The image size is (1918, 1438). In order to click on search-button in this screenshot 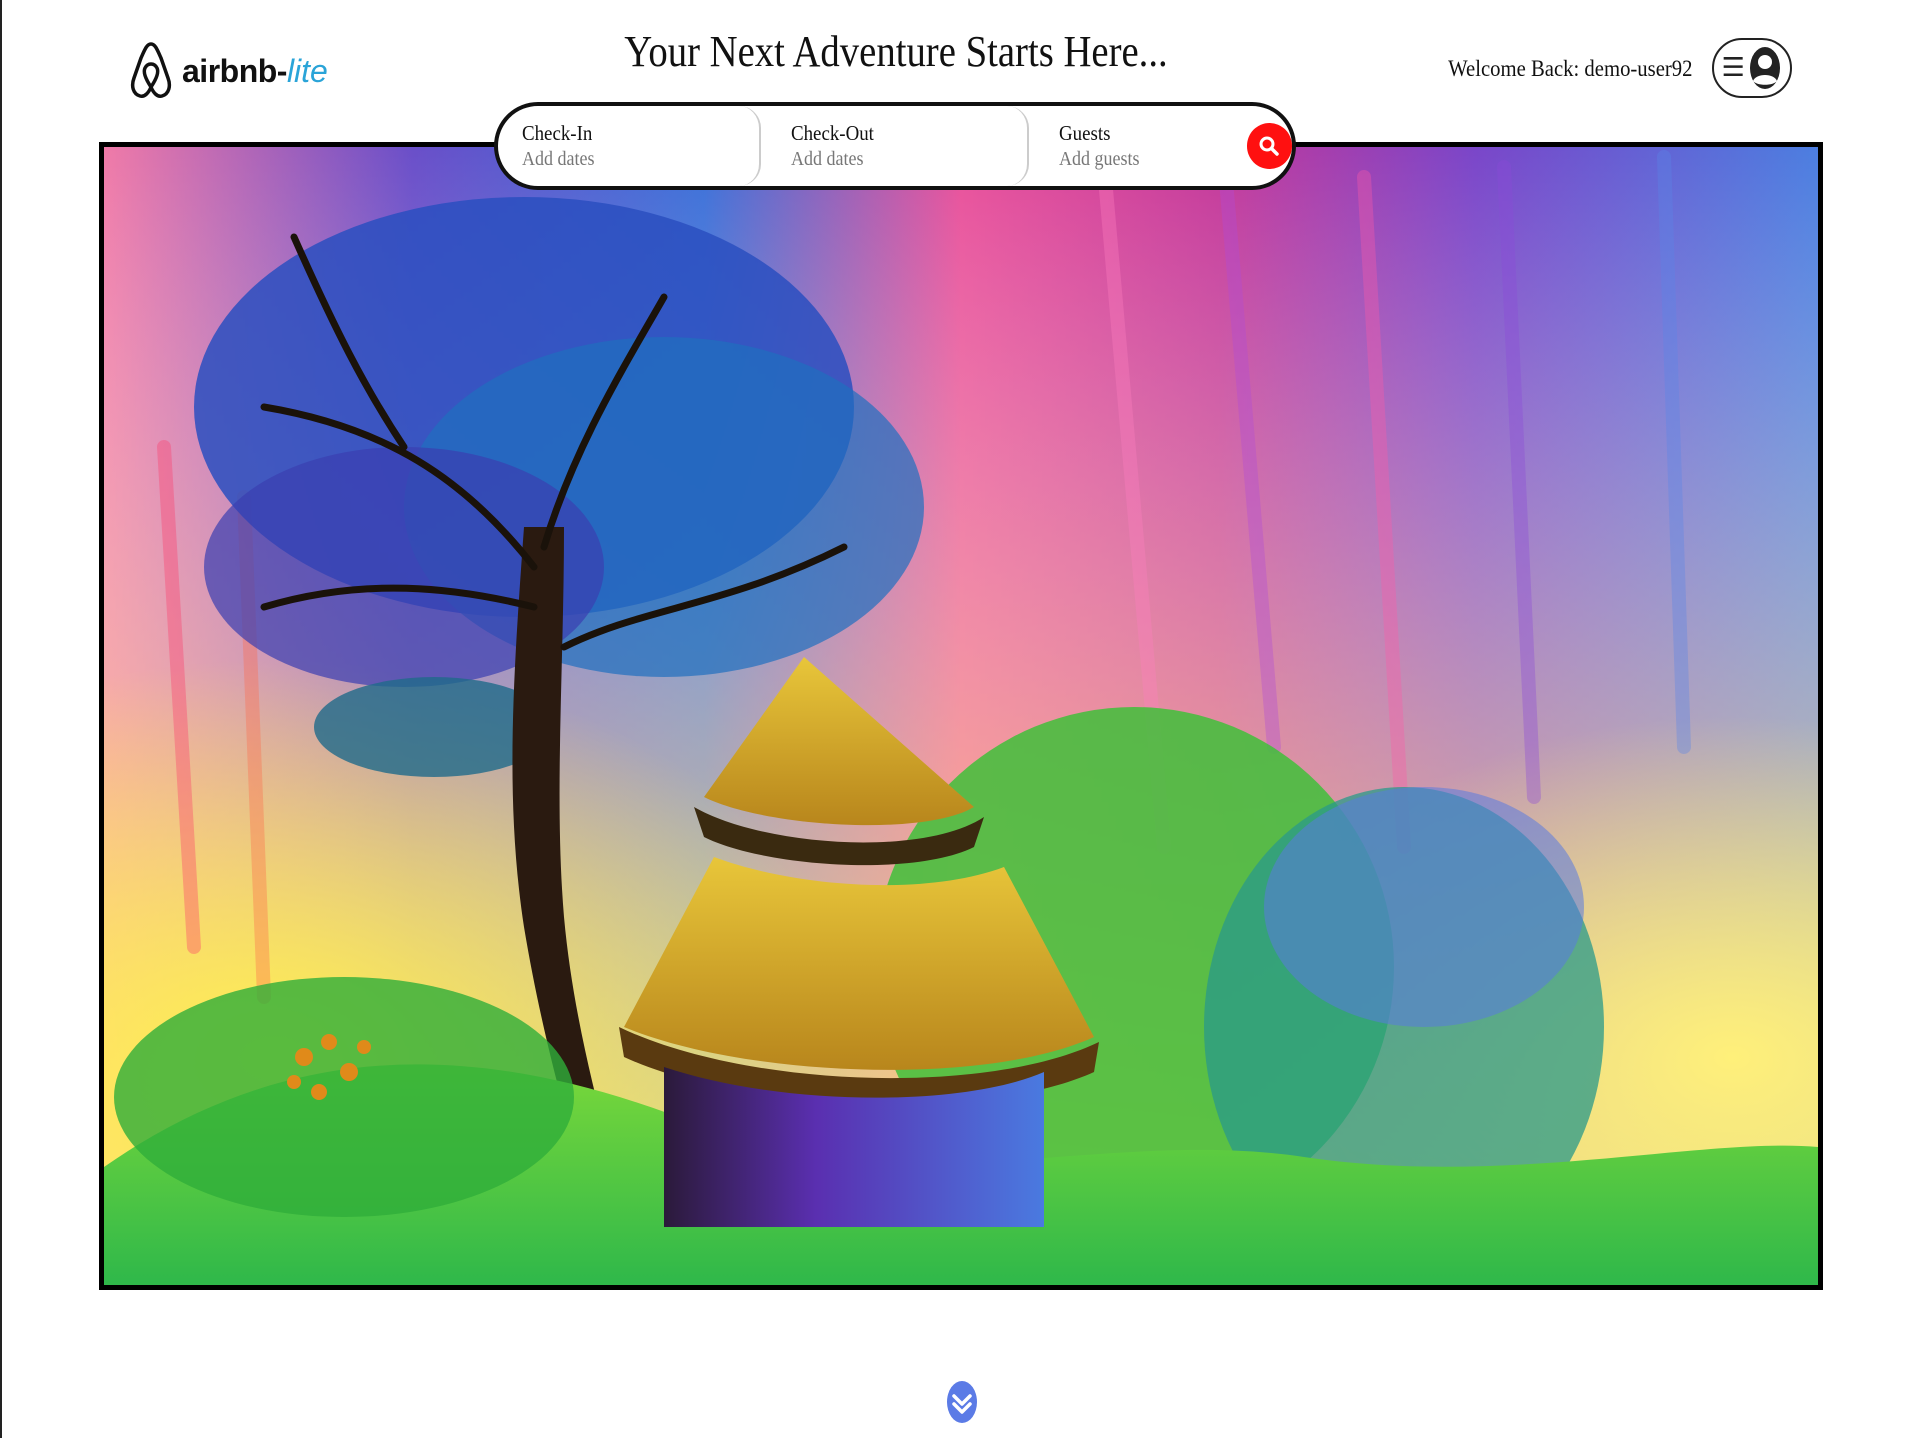, I will do `click(1269, 146)`.